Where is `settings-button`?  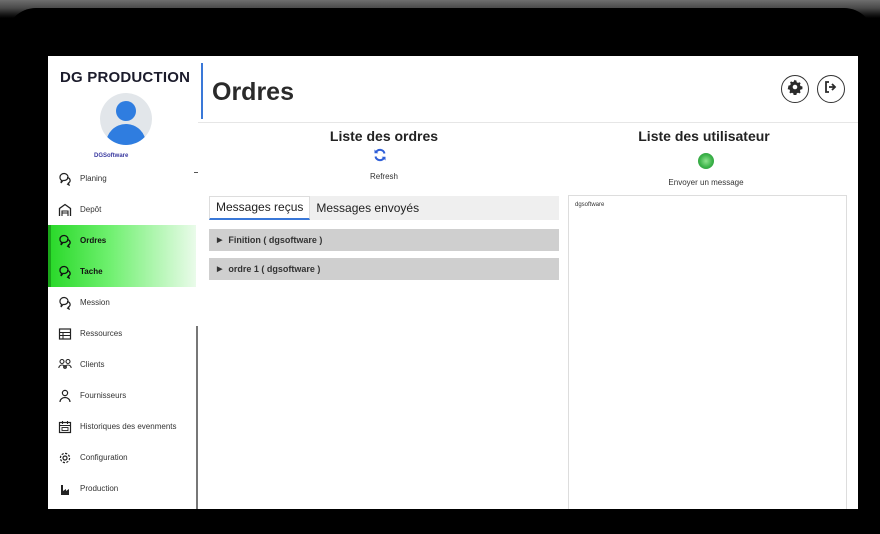
settings-button is located at coordinates (795, 89).